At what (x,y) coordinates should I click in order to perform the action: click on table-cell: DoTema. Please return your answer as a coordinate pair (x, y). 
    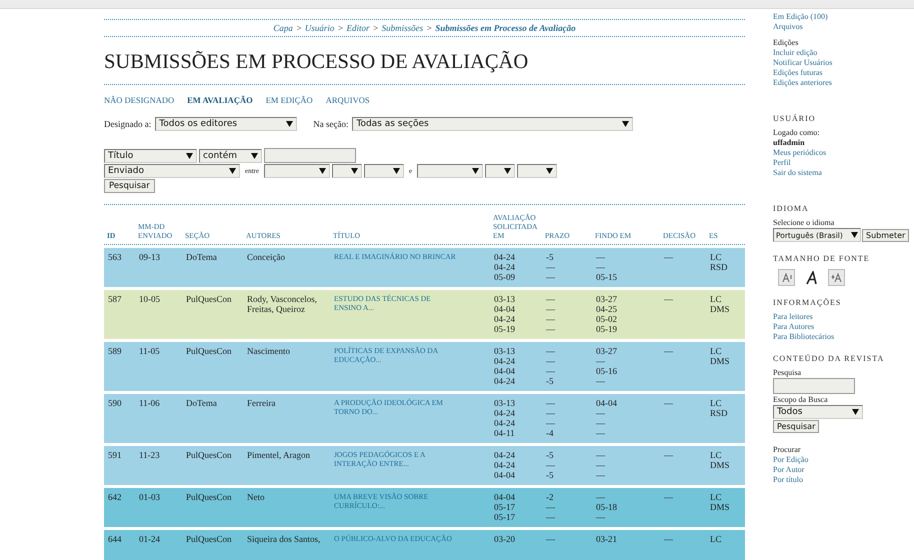
    Looking at the image, I should click on (201, 257).